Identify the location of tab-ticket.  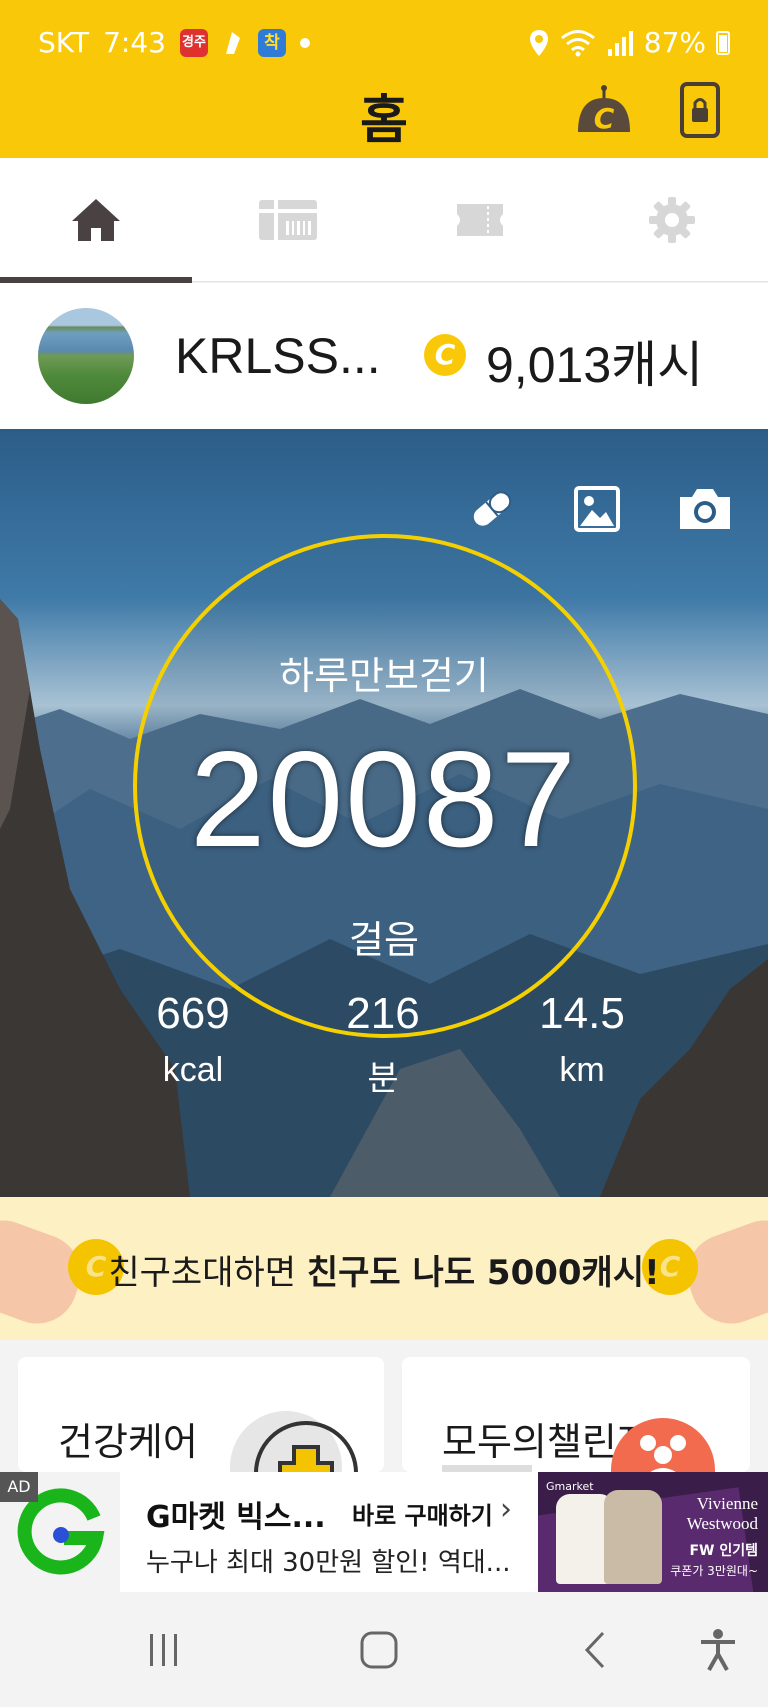
(480, 220).